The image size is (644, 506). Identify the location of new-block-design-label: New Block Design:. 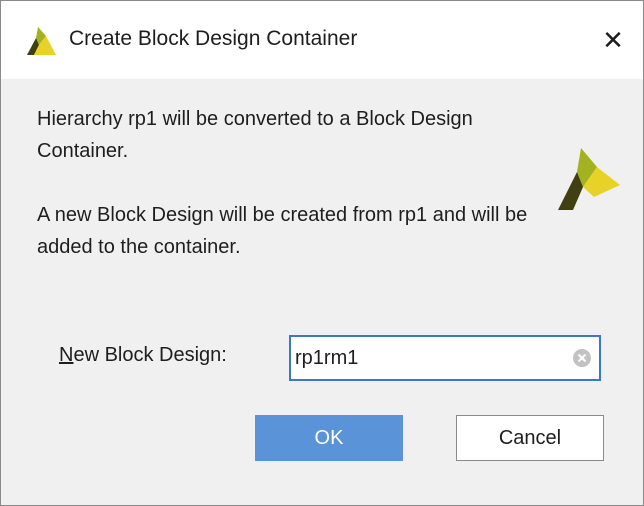
(143, 355).